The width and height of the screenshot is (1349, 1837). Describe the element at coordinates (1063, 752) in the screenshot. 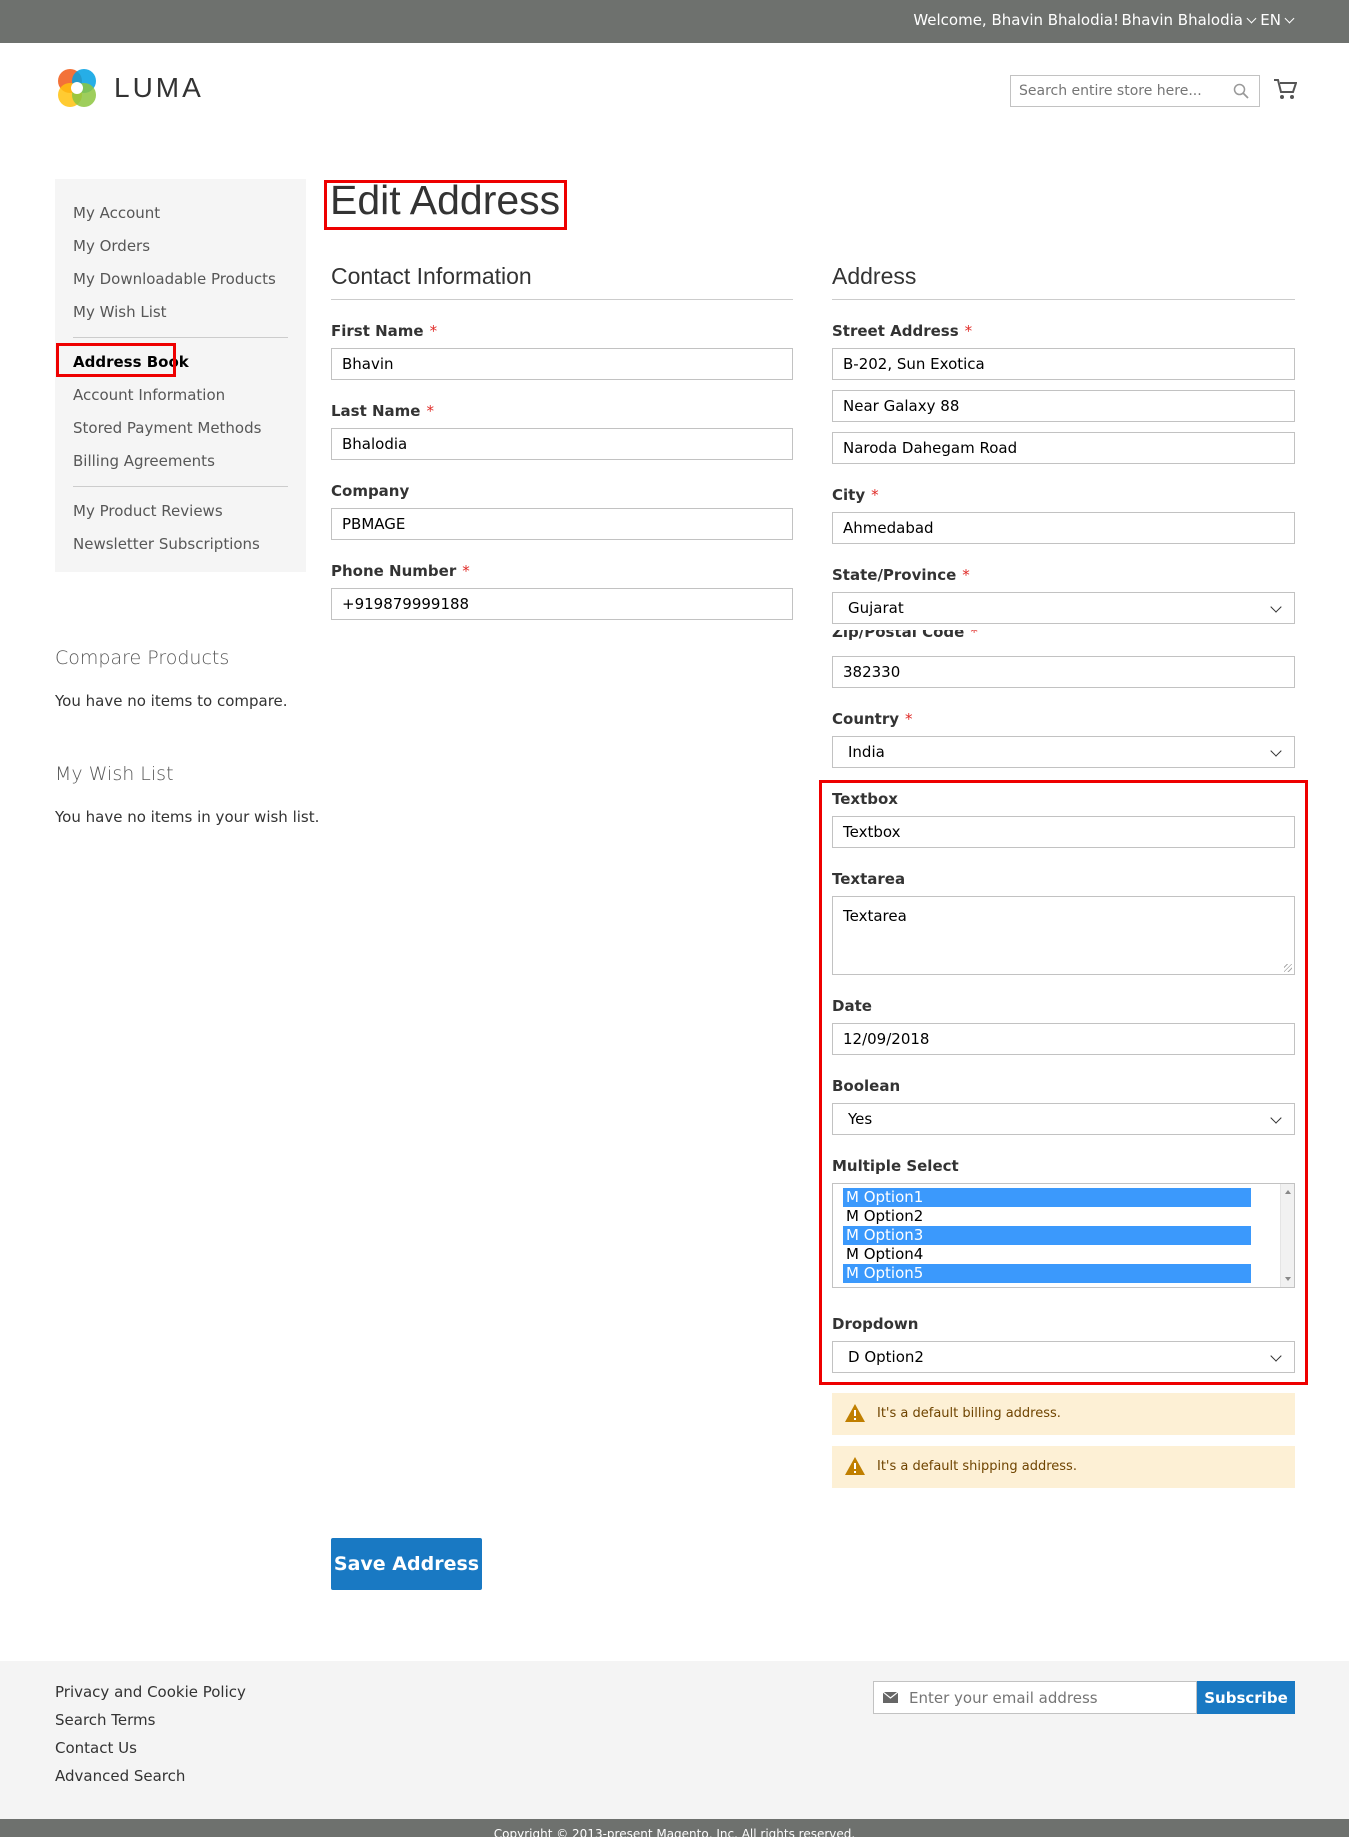

I see `country-select: India` at that location.